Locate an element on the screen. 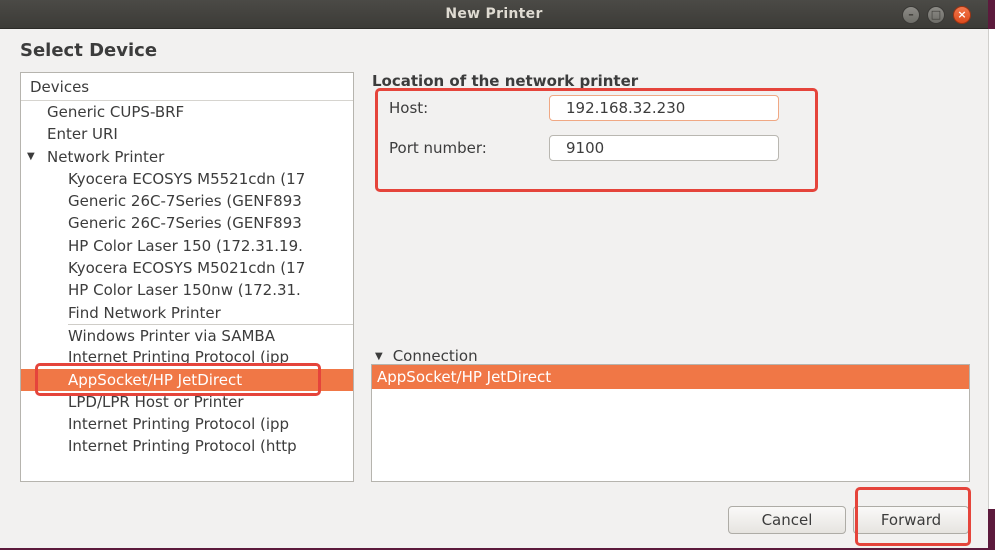 This screenshot has width=995, height=550. device-item-label: Network Printer is located at coordinates (106, 156).